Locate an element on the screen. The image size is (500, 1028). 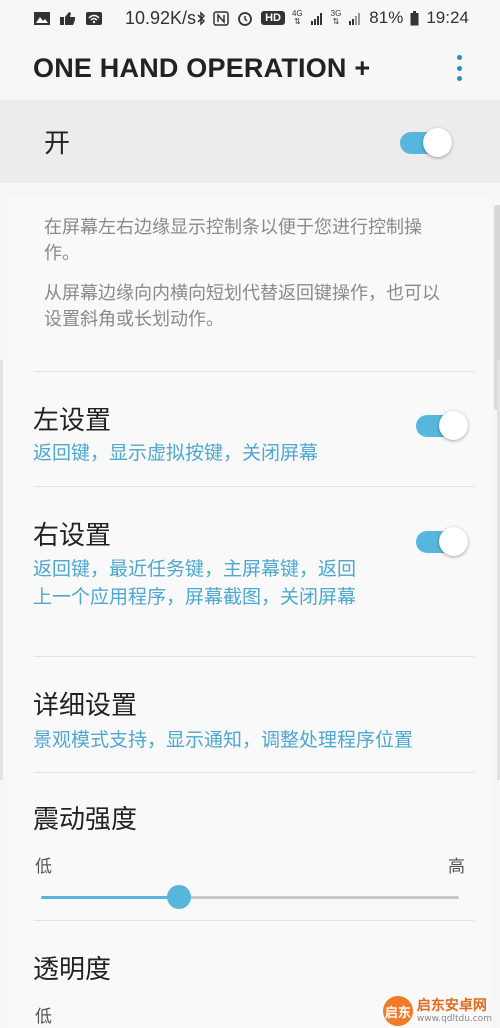
battery-percent: 81% is located at coordinates (386, 17).